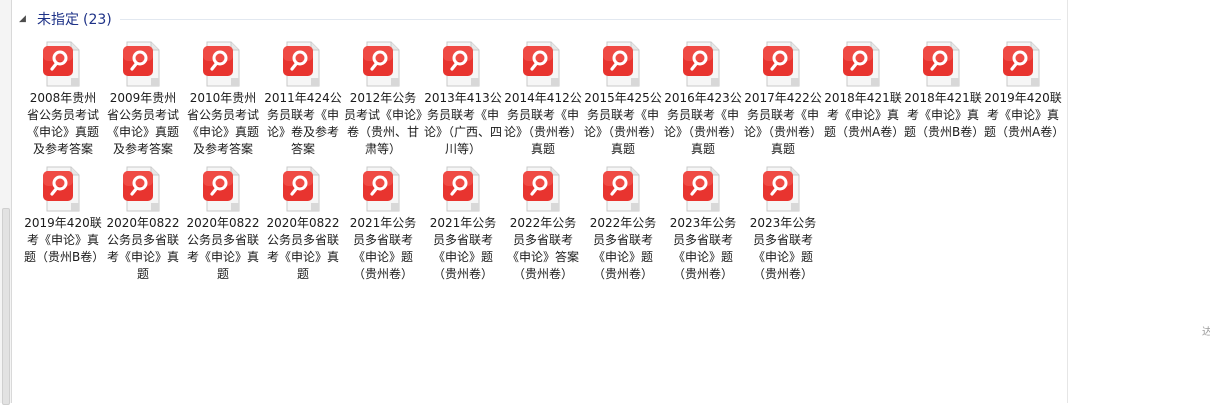 The height and width of the screenshot is (405, 1210). Describe the element at coordinates (97, 20) in the screenshot. I see `group-count: (23)` at that location.